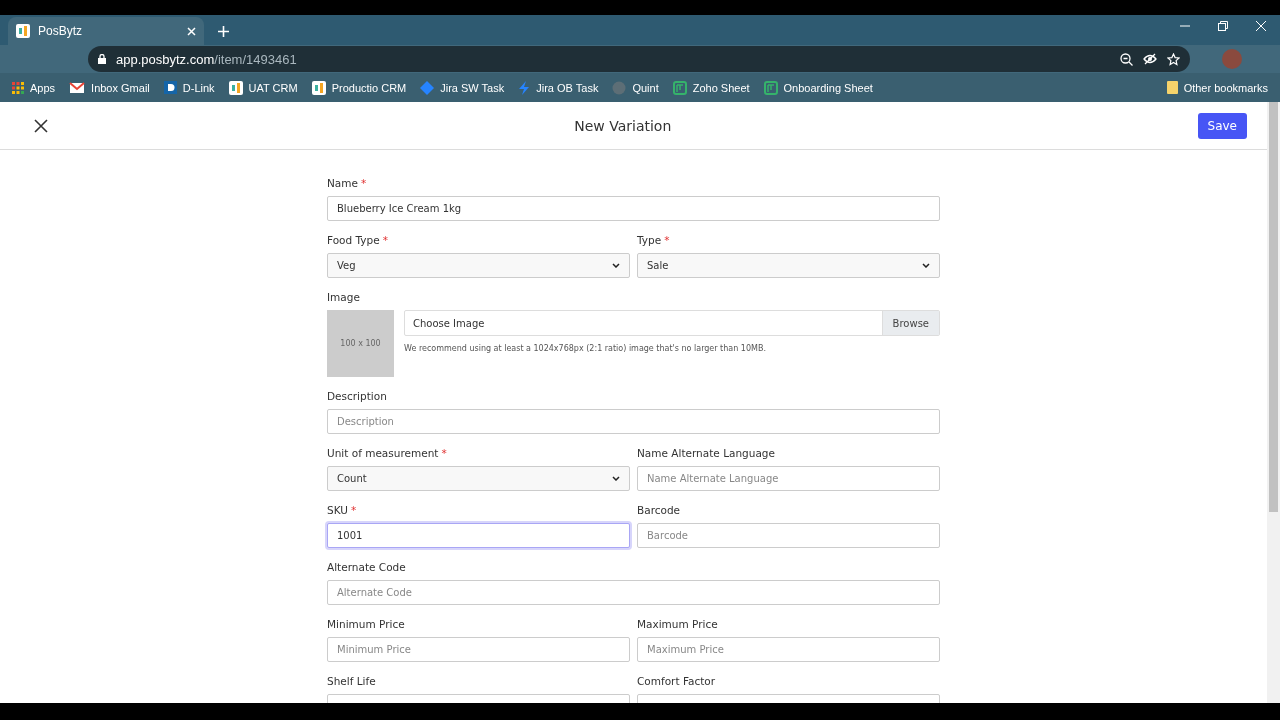  I want to click on bookmark: Onboarding Sheet, so click(818, 87).